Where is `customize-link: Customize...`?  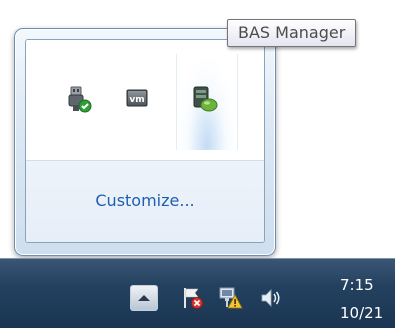 customize-link: Customize... is located at coordinates (145, 200).